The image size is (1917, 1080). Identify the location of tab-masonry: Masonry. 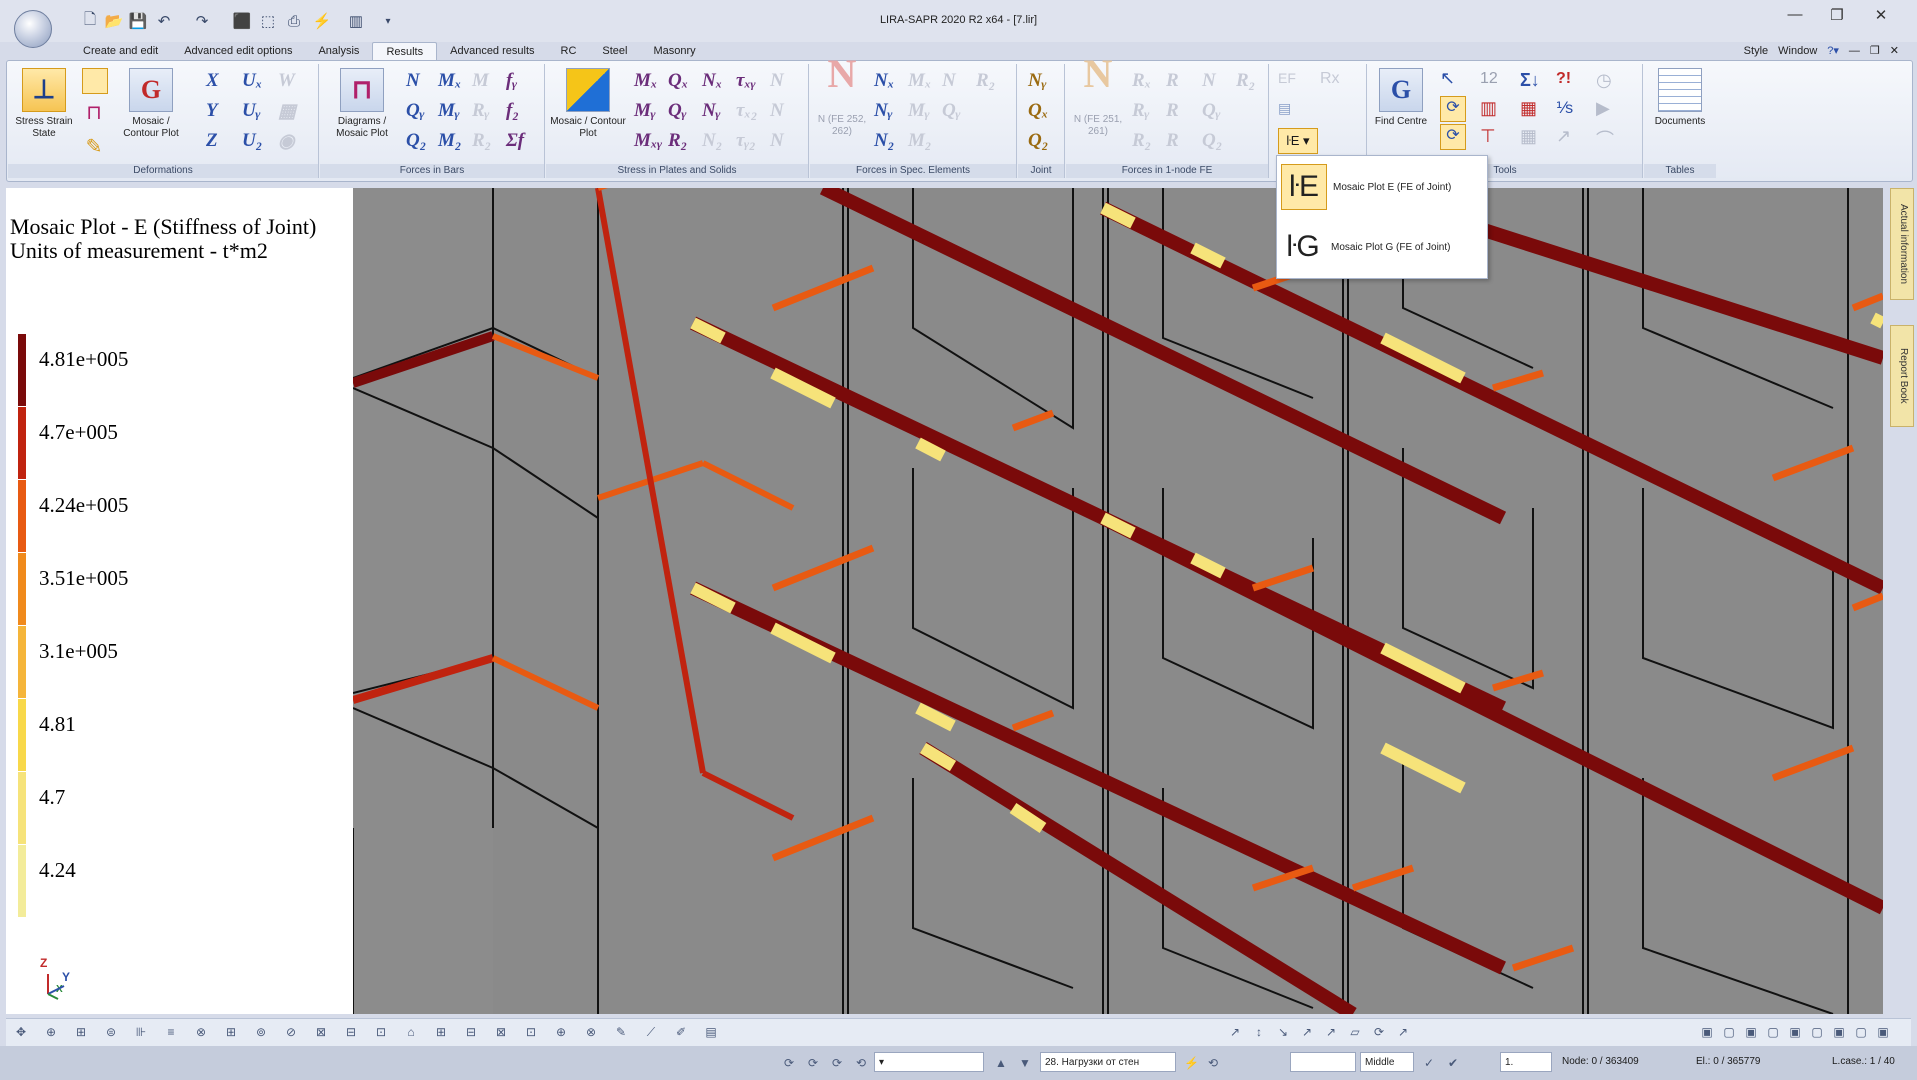
(674, 51).